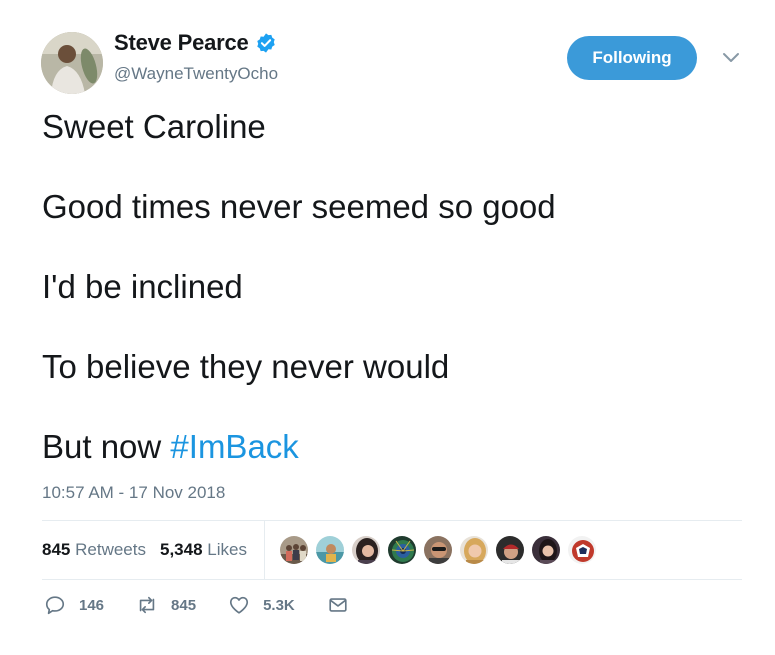 Image resolution: width=775 pixels, height=655 pixels. What do you see at coordinates (56, 549) in the screenshot?
I see `retweets-count: 845` at bounding box center [56, 549].